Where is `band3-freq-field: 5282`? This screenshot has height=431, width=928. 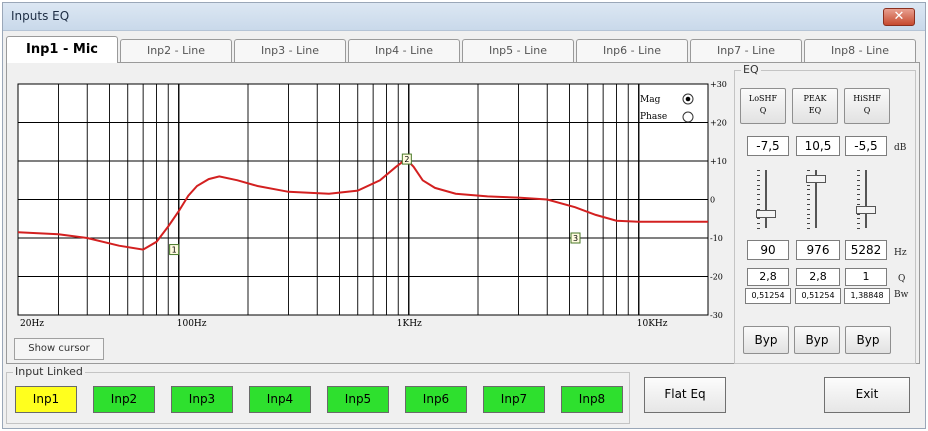
band3-freq-field: 5282 is located at coordinates (866, 250).